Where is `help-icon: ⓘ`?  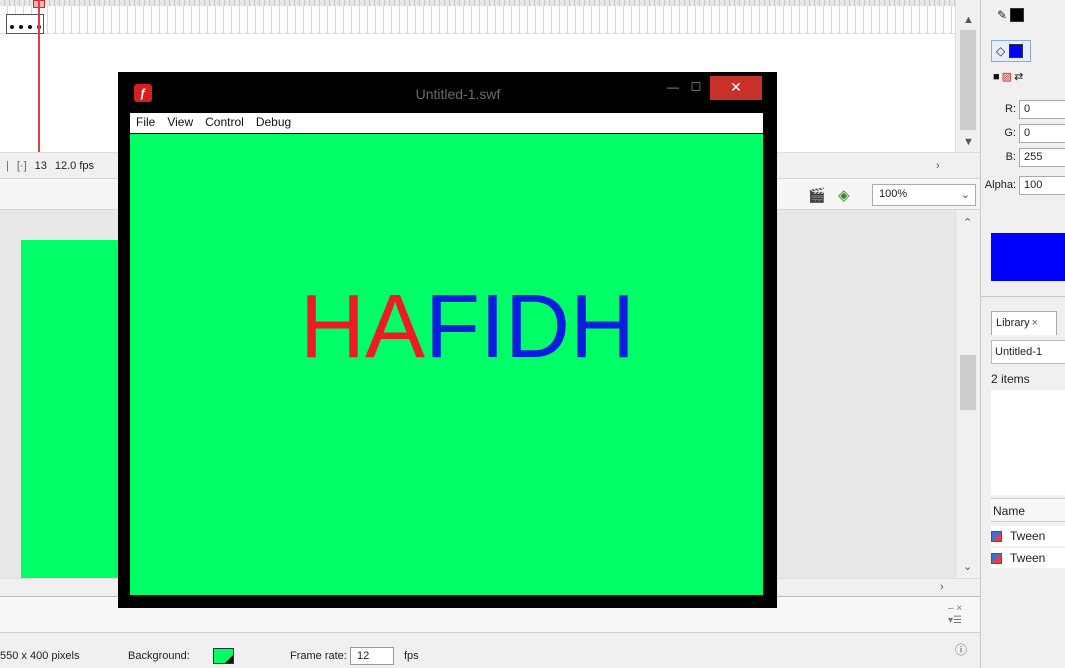 help-icon: ⓘ is located at coordinates (961, 649).